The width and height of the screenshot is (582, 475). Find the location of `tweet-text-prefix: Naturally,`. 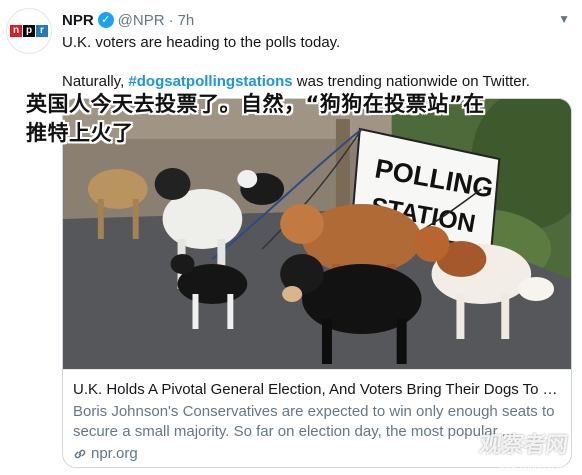

tweet-text-prefix: Naturally, is located at coordinates (95, 81).